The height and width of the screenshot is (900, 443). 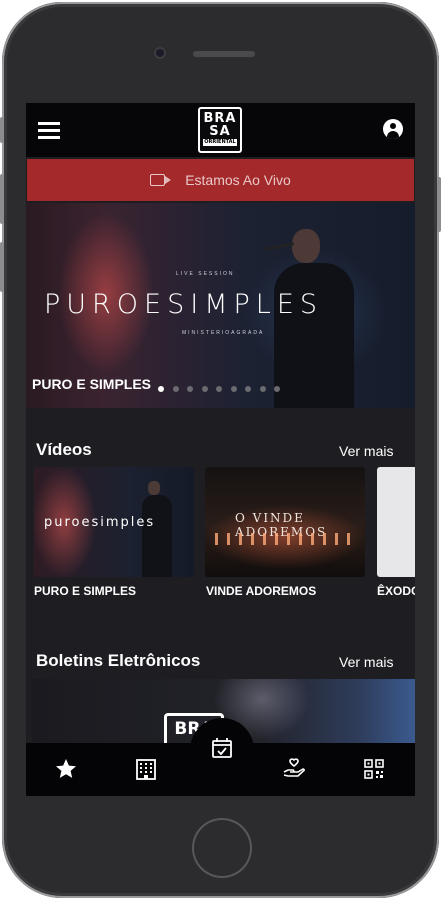 What do you see at coordinates (396, 522) in the screenshot?
I see `video-card-exodo` at bounding box center [396, 522].